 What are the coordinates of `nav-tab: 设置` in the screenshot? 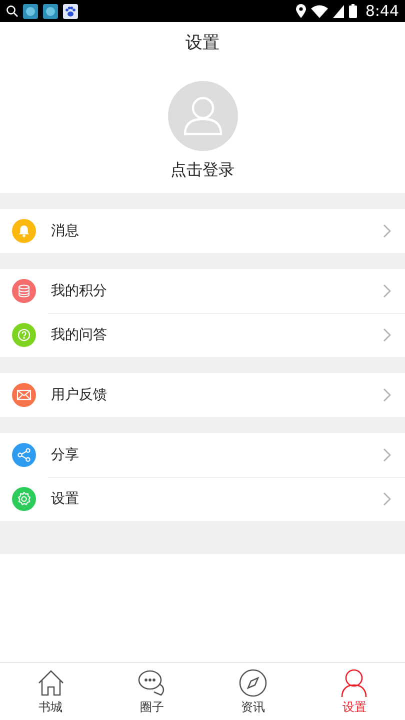 It's located at (354, 691).